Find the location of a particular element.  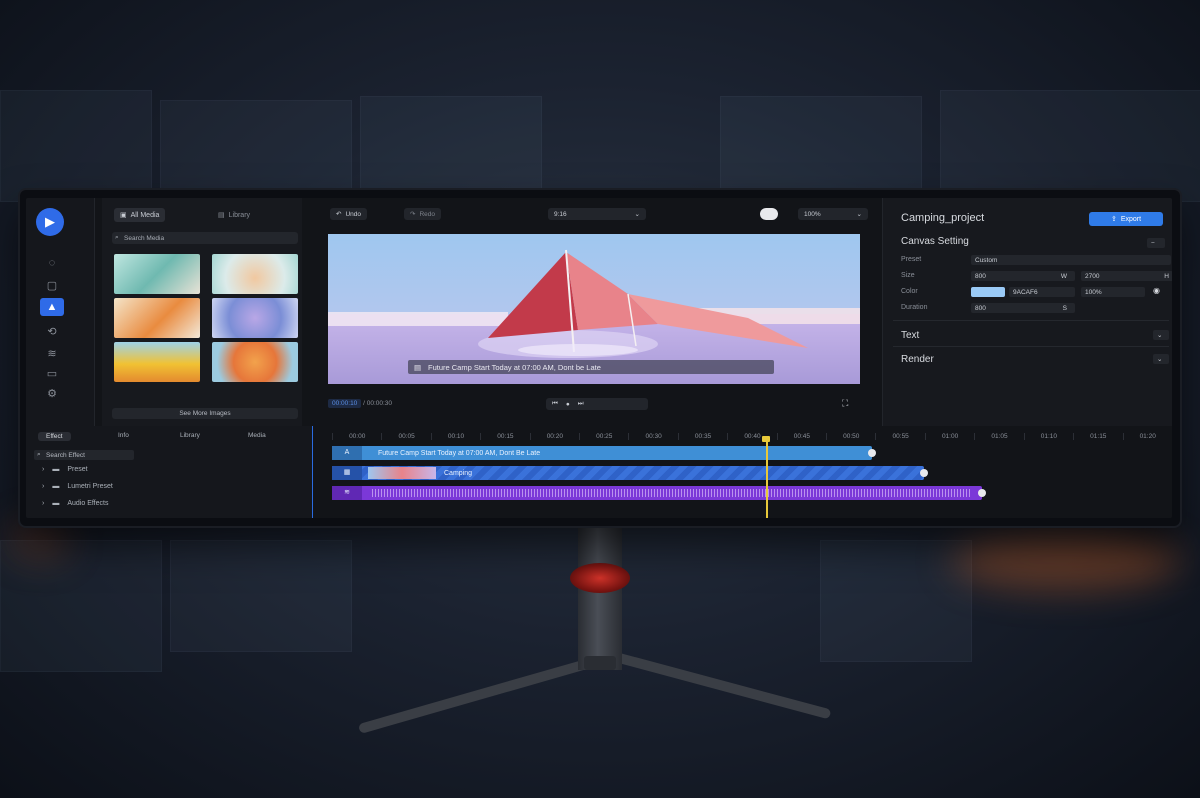

chevron-right-icon: › is located at coordinates (43, 486).